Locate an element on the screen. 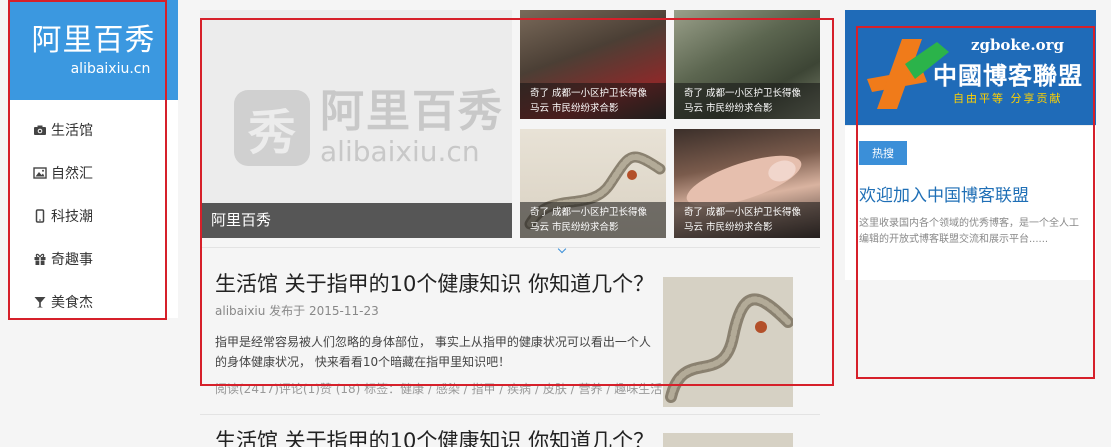 This screenshot has width=1111, height=447. sidebar-item-fun: 奇趣事 is located at coordinates (93, 258).